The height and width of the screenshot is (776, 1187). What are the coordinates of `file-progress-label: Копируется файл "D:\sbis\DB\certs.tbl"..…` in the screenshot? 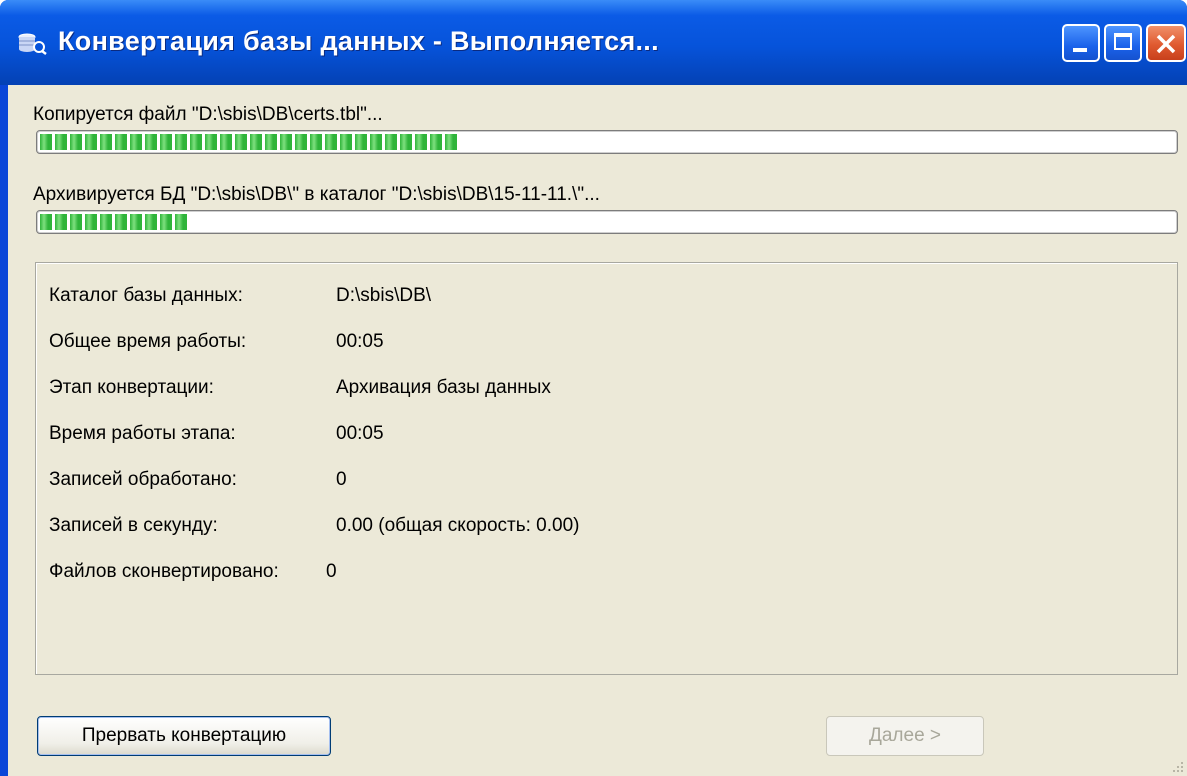 It's located at (208, 114).